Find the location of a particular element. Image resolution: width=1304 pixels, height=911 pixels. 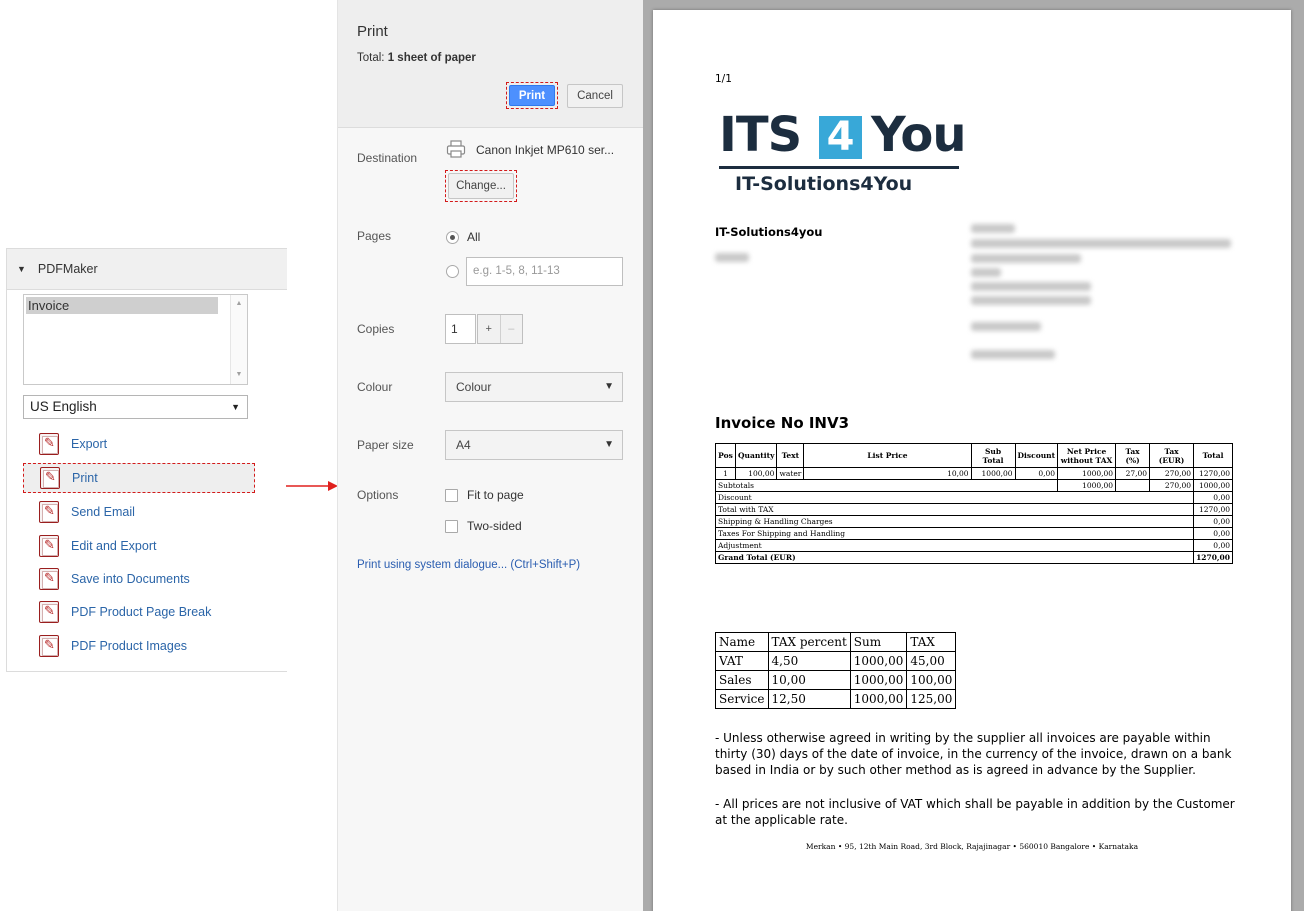

paper-size-value: A4 is located at coordinates (463, 445).